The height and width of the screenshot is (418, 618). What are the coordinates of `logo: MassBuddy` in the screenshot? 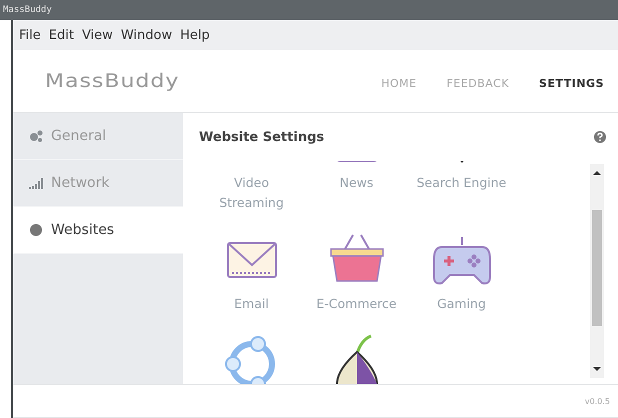 It's located at (112, 81).